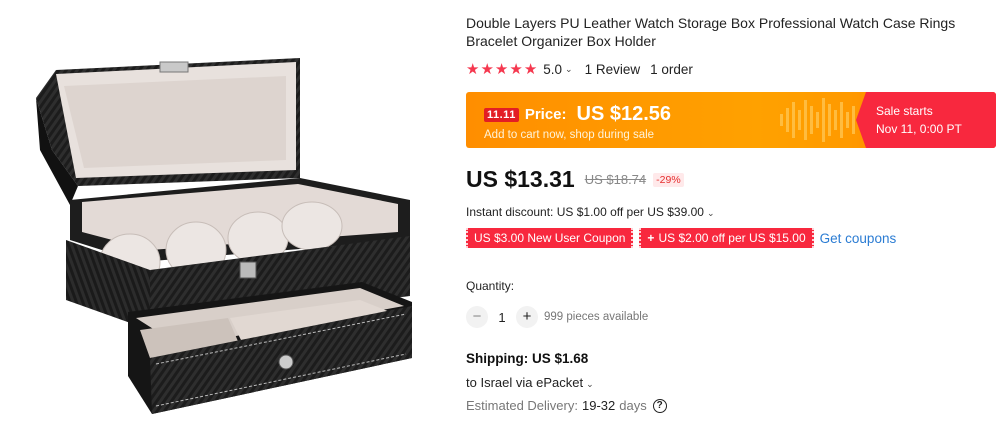  What do you see at coordinates (598, 405) in the screenshot?
I see `delivery-days: 19-32` at bounding box center [598, 405].